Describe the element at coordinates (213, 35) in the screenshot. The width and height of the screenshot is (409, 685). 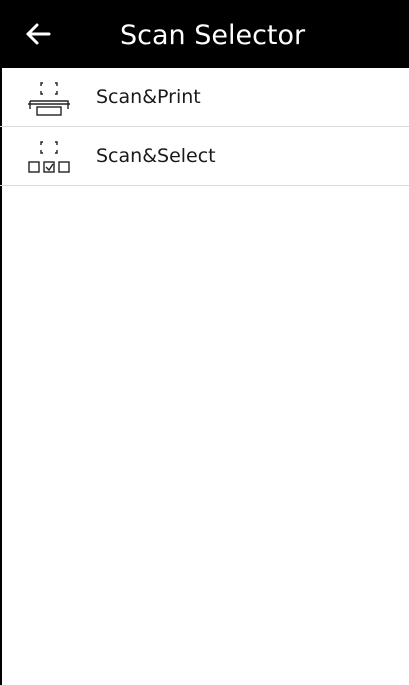
I see `page-title: Scan Selector` at that location.